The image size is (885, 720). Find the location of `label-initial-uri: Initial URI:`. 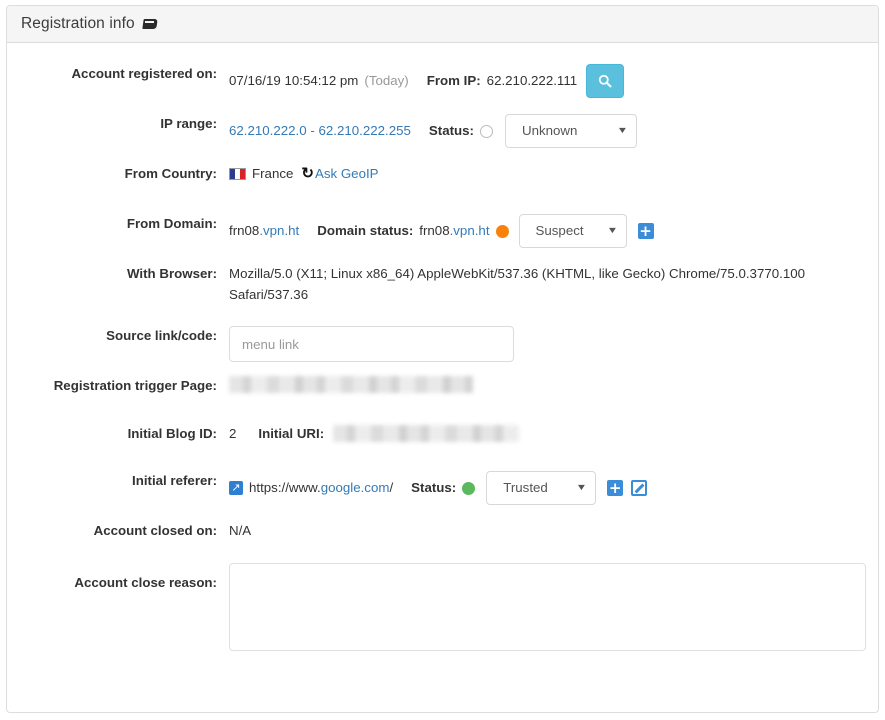

label-initial-uri: Initial URI: is located at coordinates (291, 433).